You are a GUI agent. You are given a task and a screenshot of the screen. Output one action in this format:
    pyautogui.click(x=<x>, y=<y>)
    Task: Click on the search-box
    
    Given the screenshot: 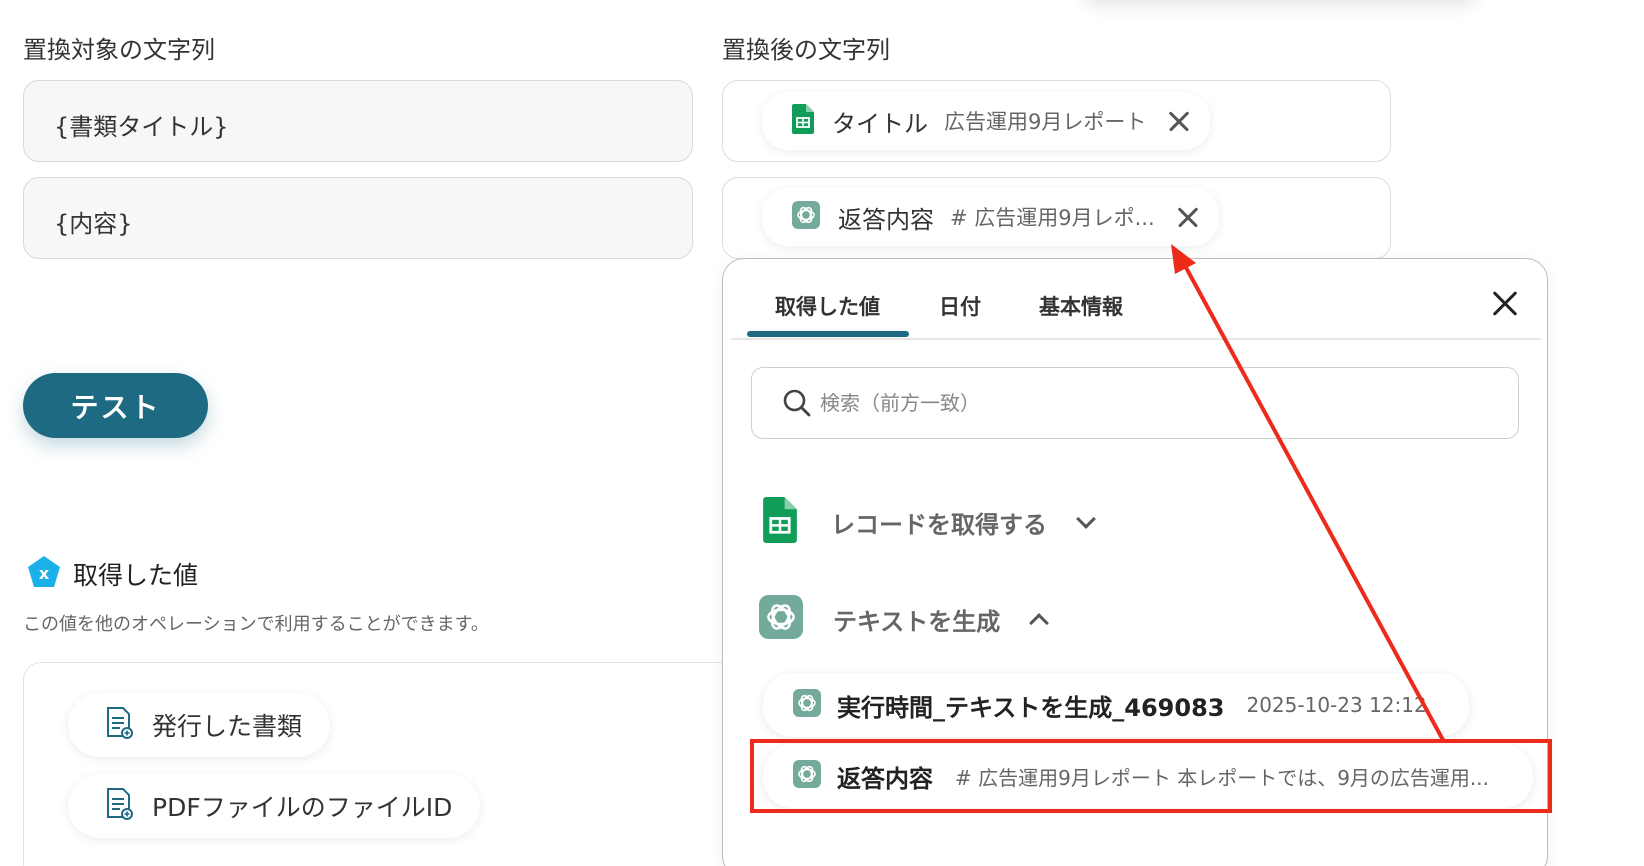 What is the action you would take?
    pyautogui.click(x=1135, y=403)
    